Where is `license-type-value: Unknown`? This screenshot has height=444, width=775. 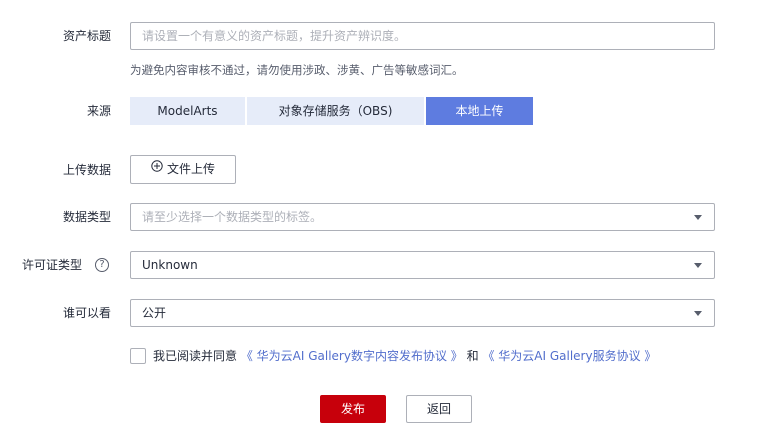 license-type-value: Unknown is located at coordinates (170, 265).